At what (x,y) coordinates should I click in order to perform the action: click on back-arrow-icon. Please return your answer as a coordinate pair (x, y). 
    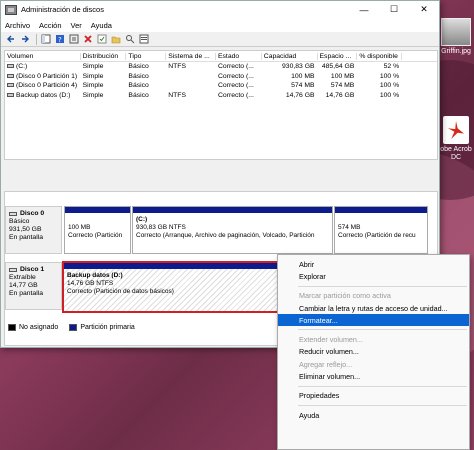
    Looking at the image, I should click on (10, 39).